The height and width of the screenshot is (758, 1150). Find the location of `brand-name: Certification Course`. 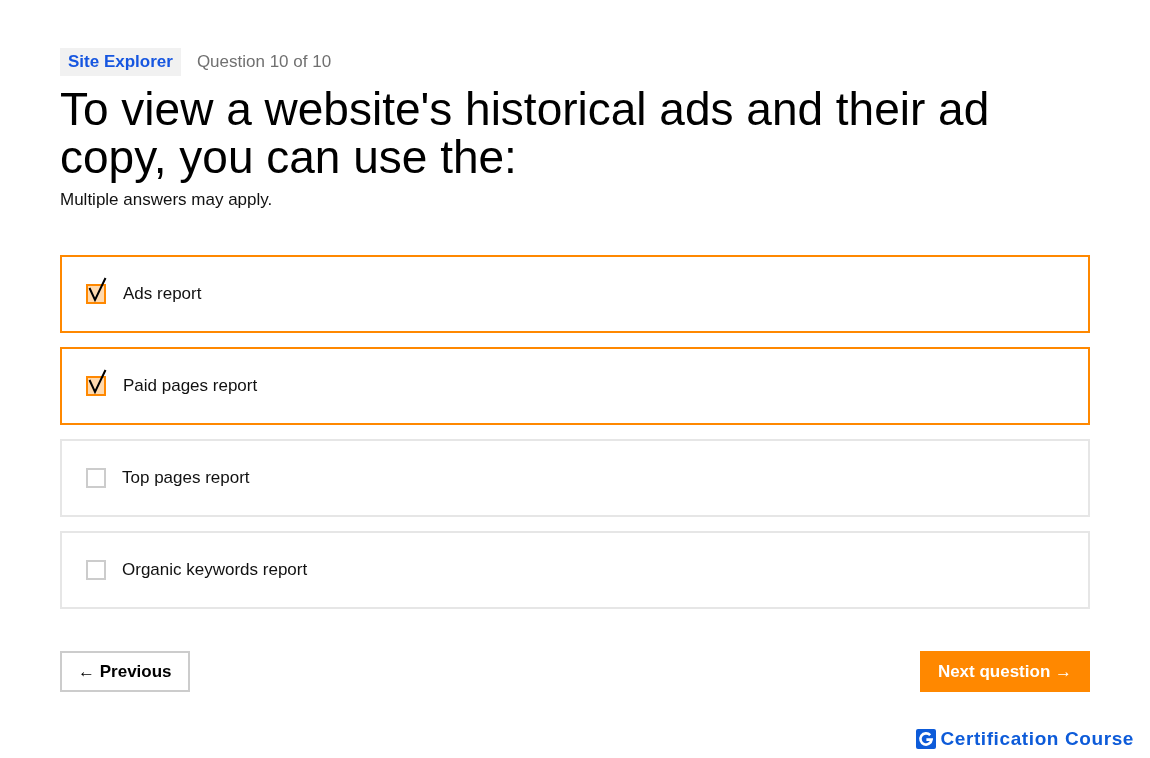

brand-name: Certification Course is located at coordinates (1037, 739).